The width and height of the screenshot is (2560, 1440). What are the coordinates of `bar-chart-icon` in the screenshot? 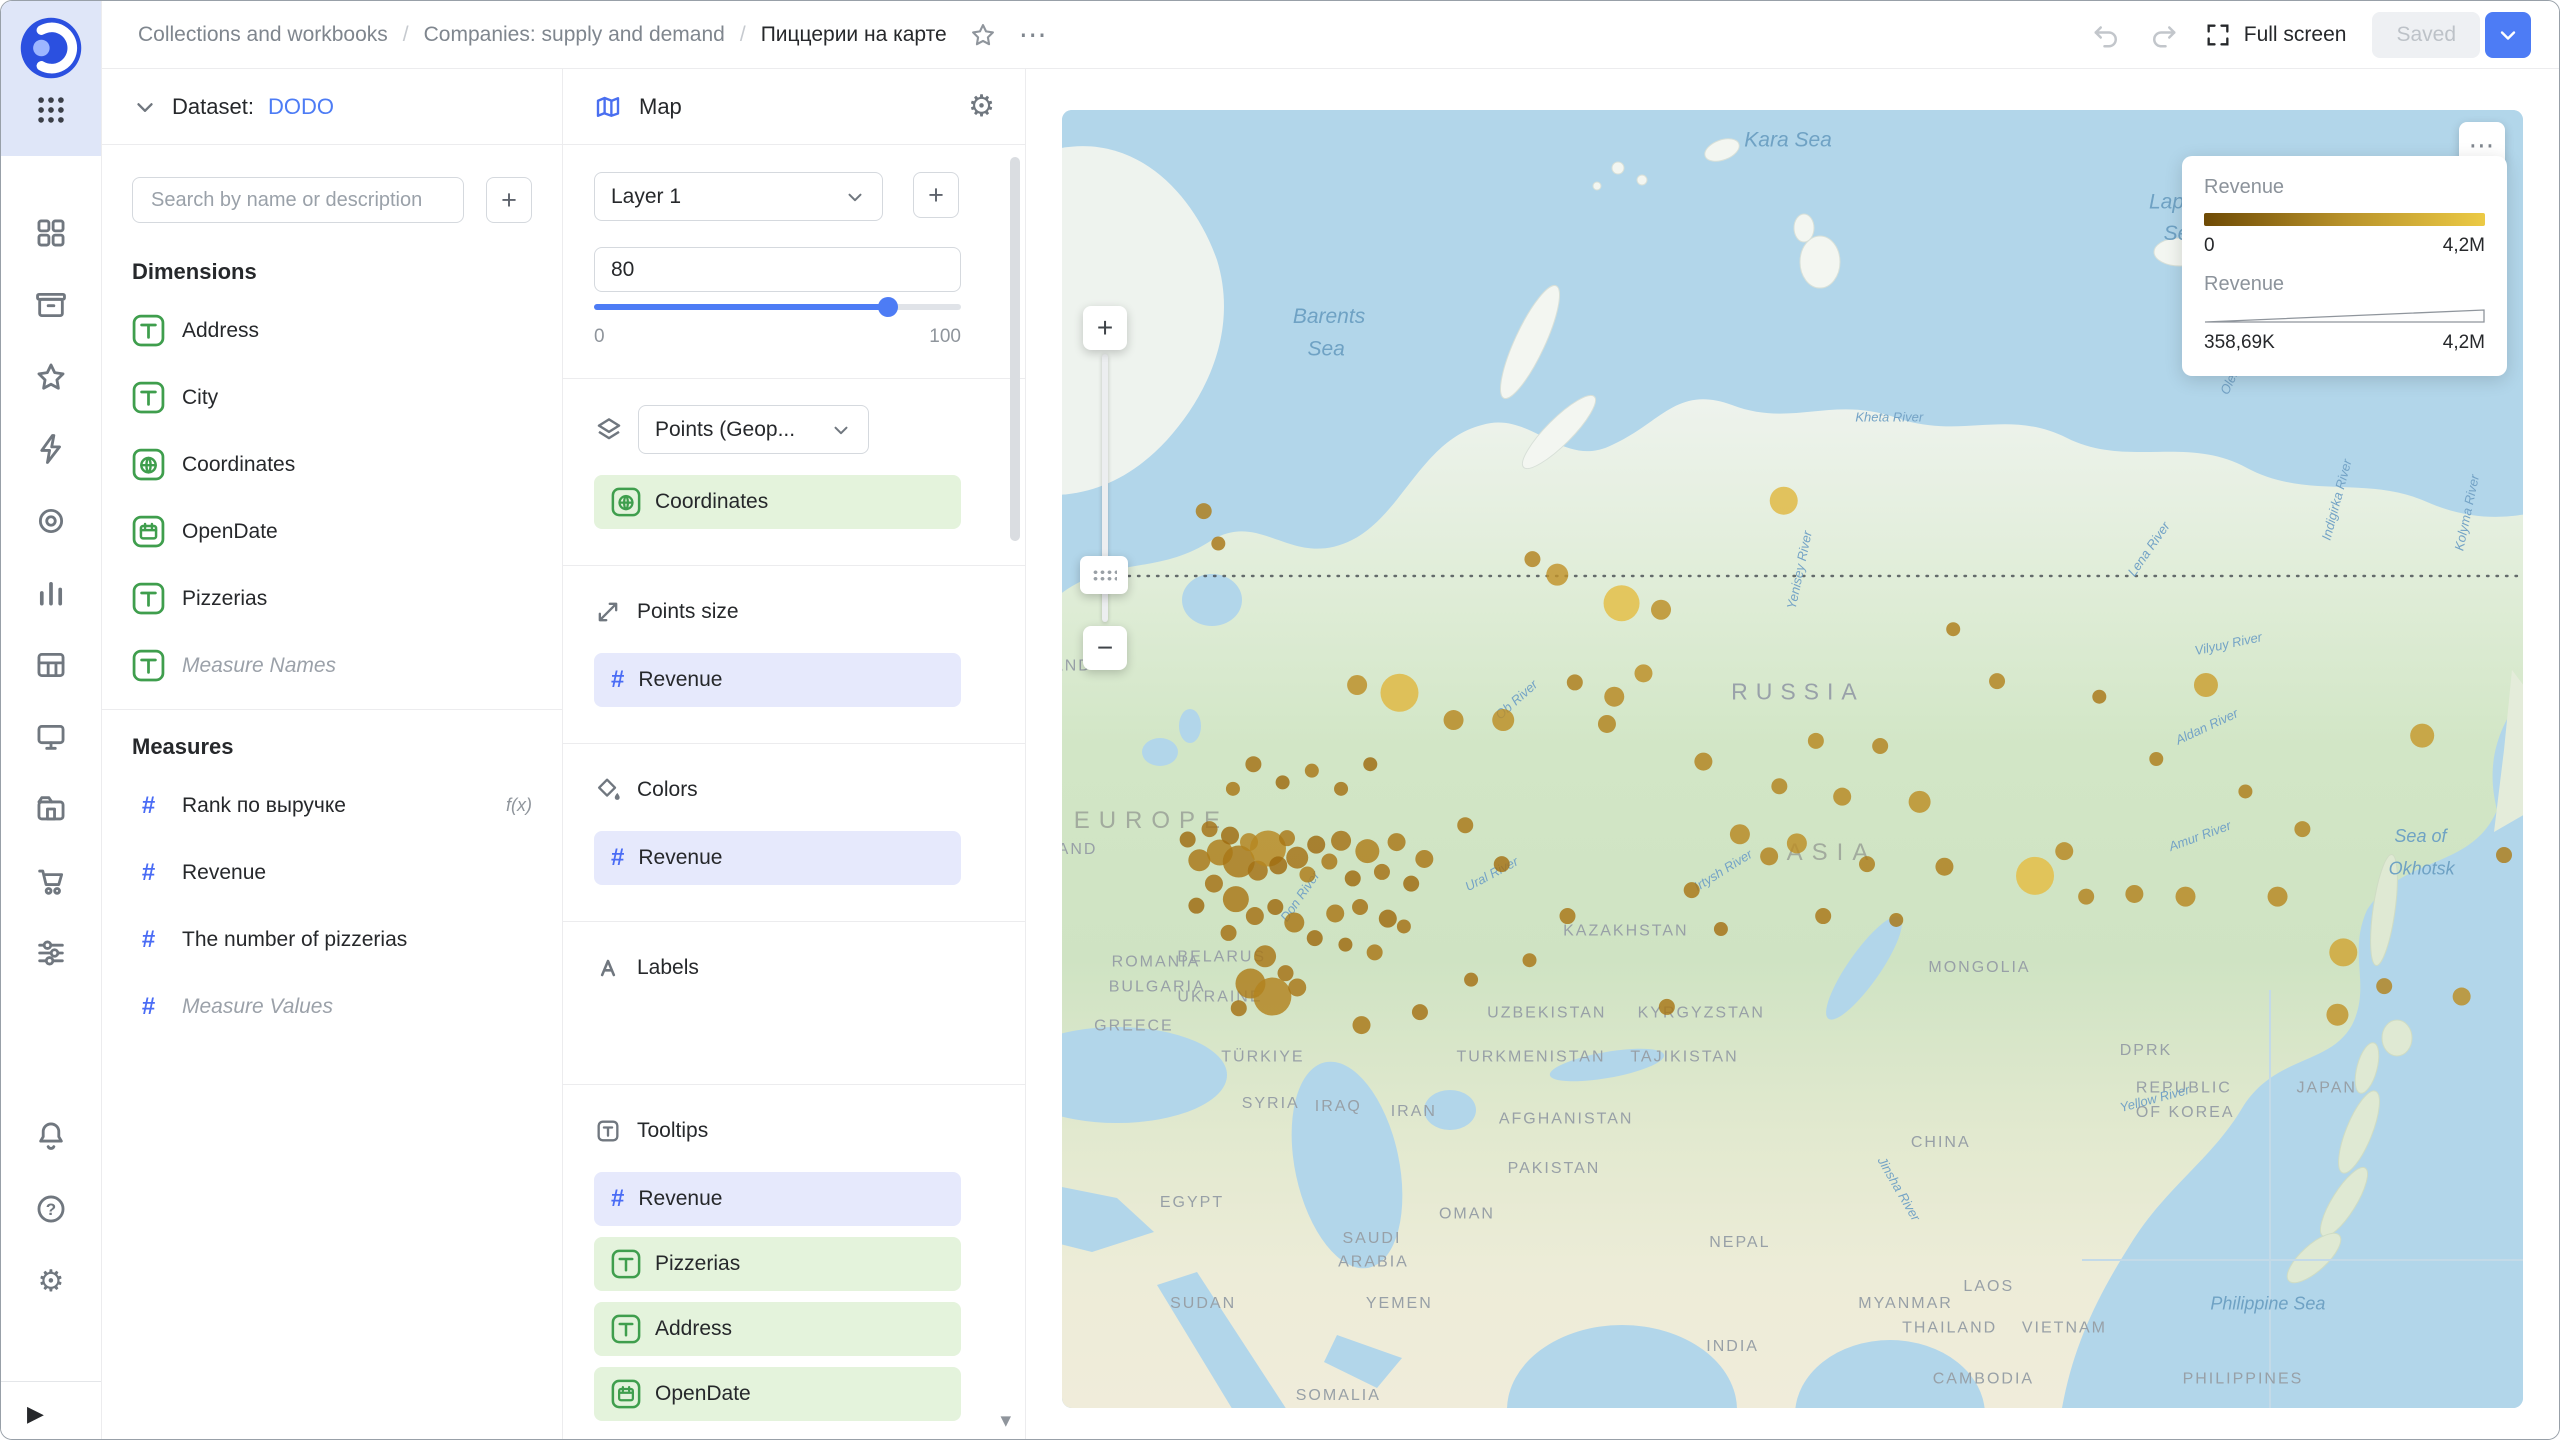 It's located at (51, 593).